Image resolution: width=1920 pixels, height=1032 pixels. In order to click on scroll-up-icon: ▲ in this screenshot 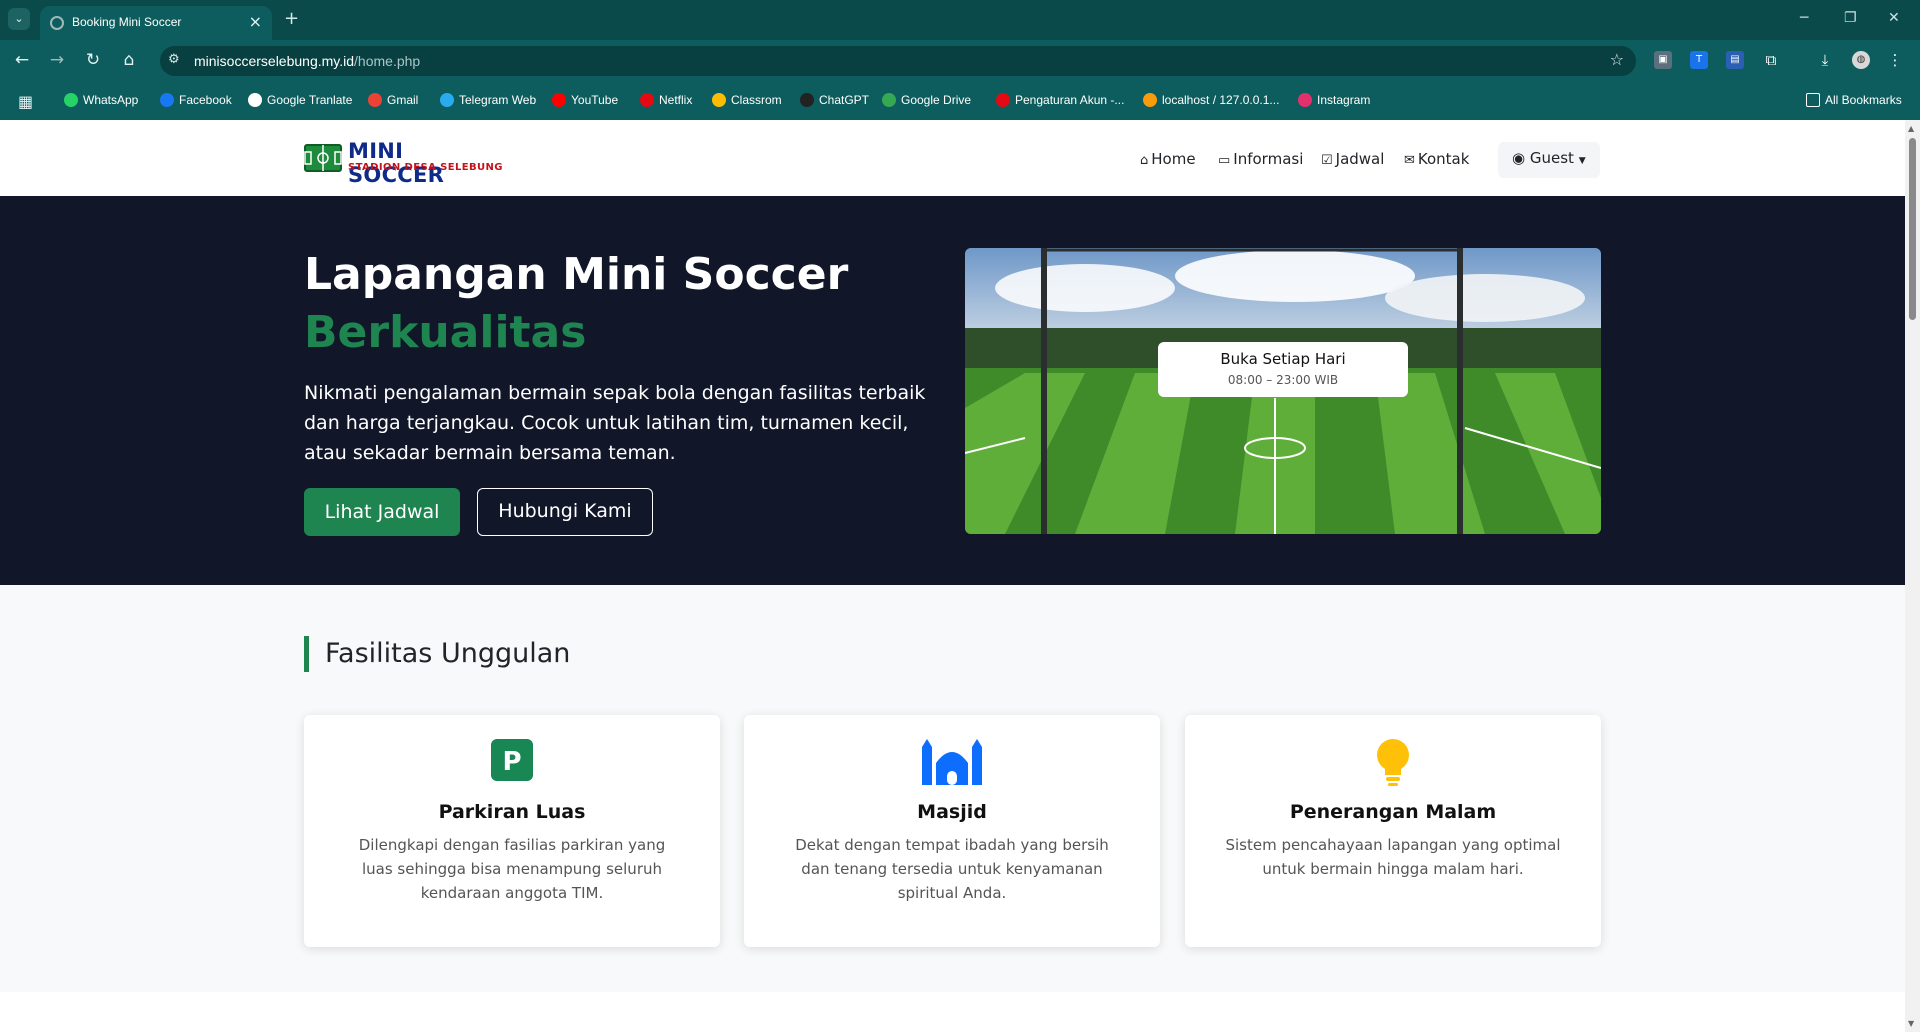, I will do `click(1911, 128)`.